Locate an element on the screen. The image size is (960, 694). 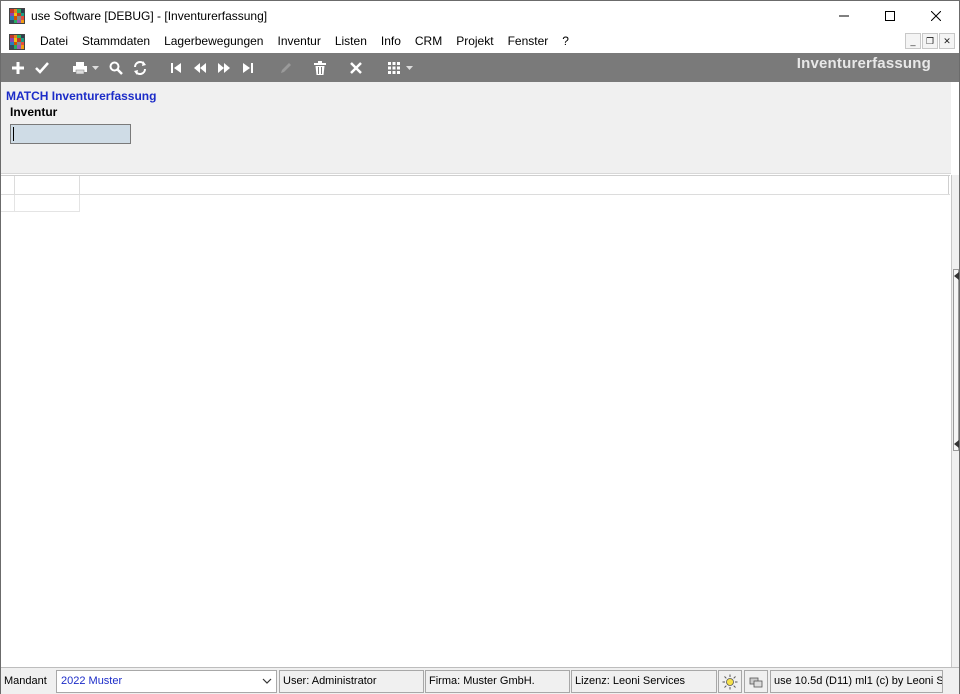
menu-listen: Listen is located at coordinates (351, 41).